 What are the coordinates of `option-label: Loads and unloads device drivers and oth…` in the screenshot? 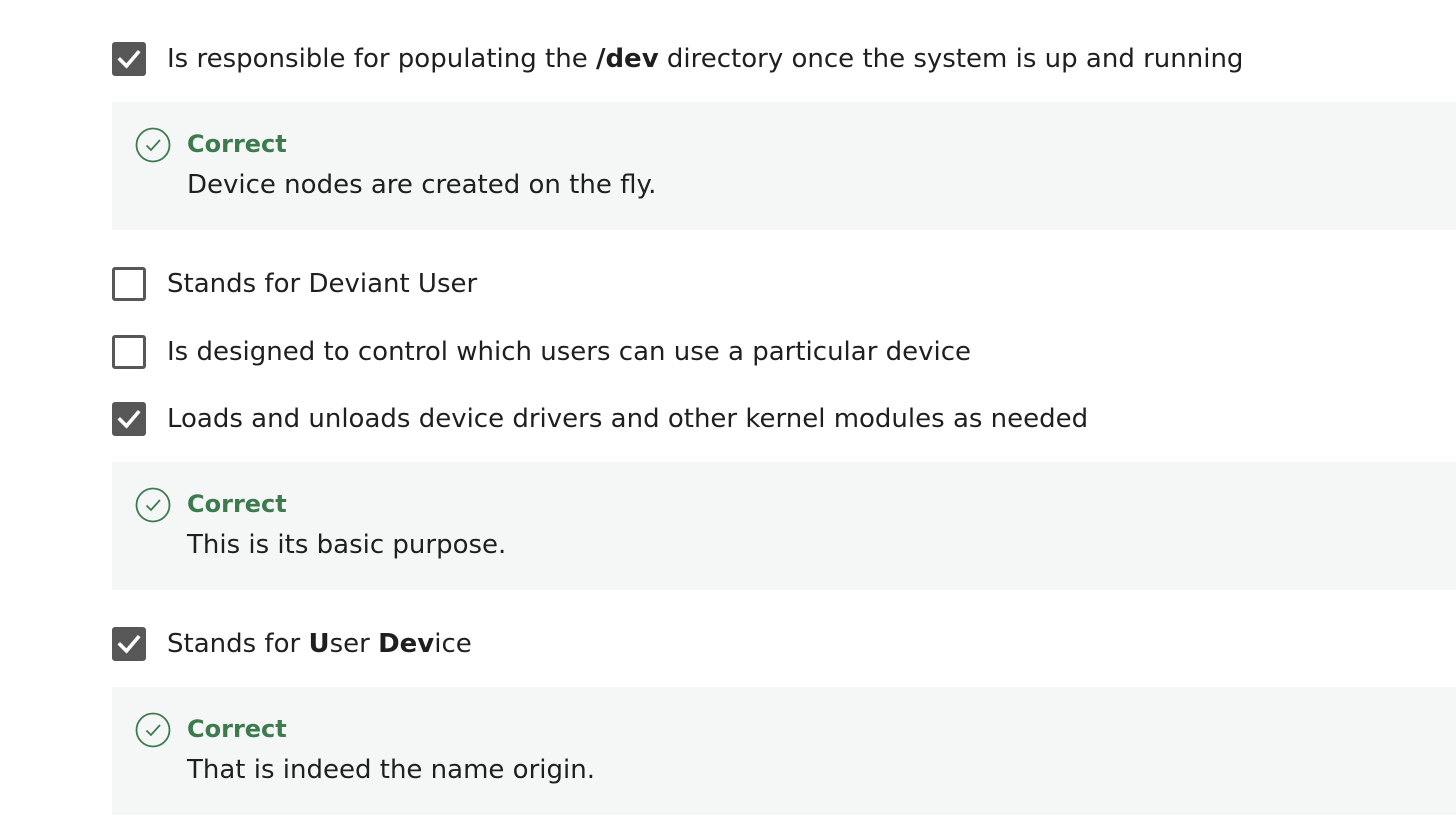 It's located at (628, 419).